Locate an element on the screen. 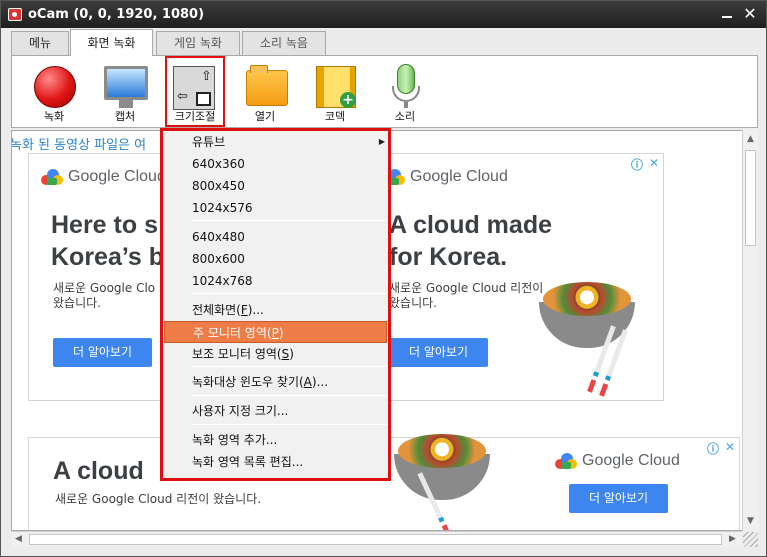 The image size is (767, 557). scroll-up-icon: ▲ is located at coordinates (750, 139).